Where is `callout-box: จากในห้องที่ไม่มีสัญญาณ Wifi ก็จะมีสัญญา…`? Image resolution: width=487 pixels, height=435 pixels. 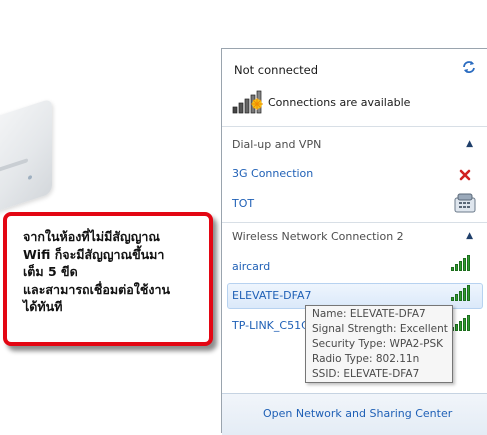
callout-box: จากในห้องที่ไม่มีสัญญาณ Wifi ก็จะมีสัญญา… is located at coordinates (108, 279).